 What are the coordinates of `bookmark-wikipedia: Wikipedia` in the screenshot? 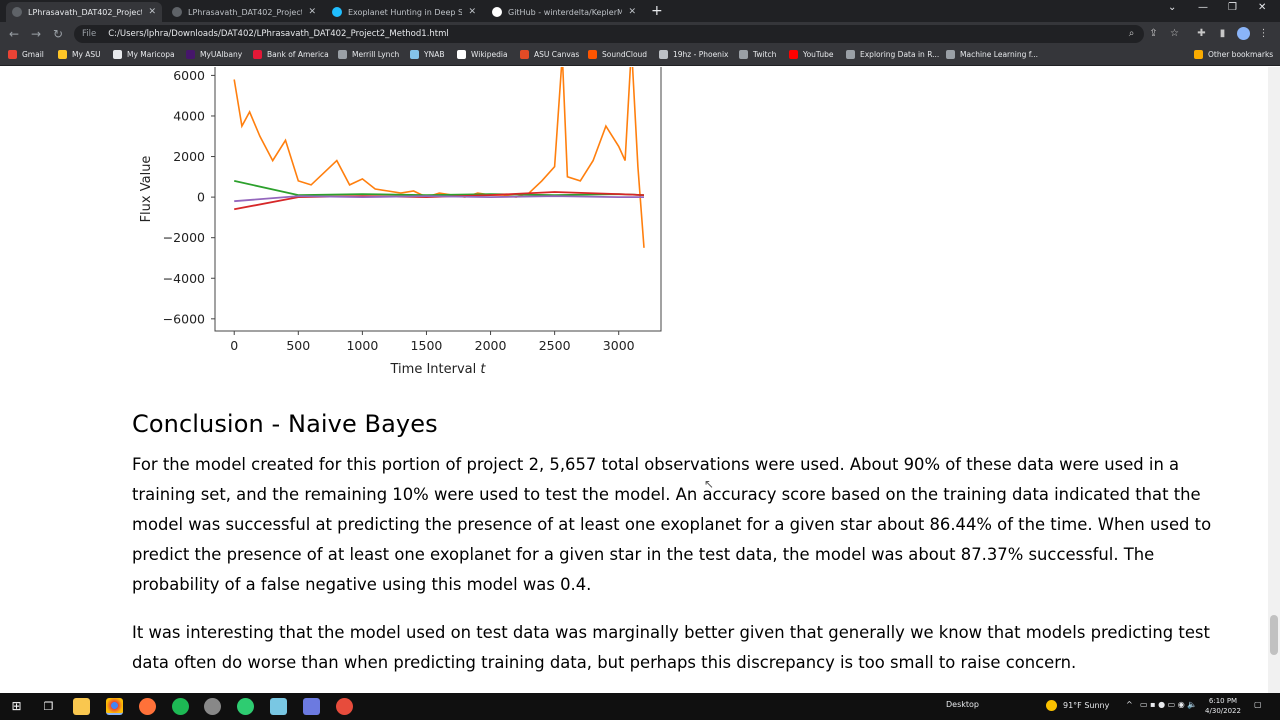 It's located at (482, 54).